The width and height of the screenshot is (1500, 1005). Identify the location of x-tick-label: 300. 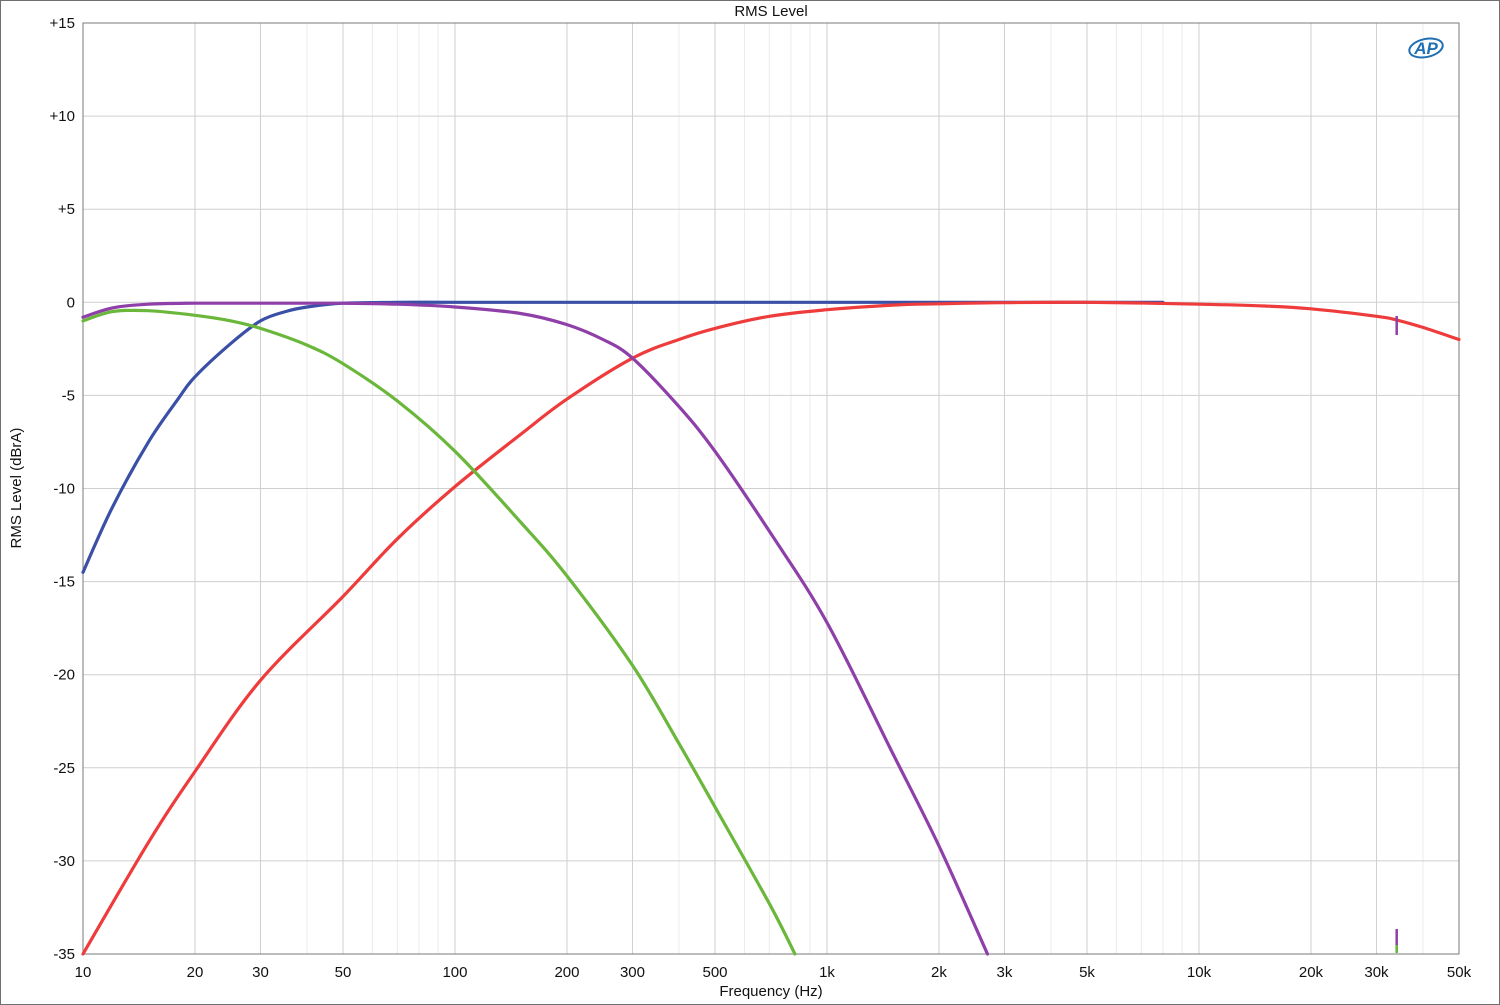
(632, 972).